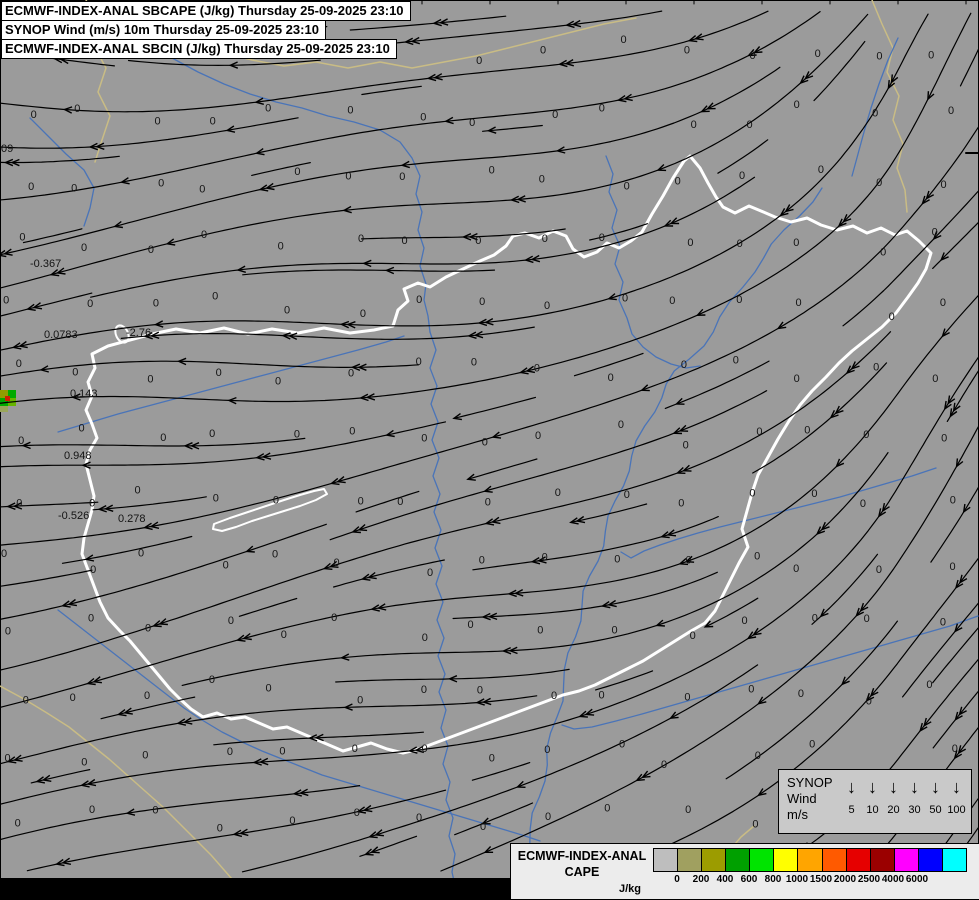 The height and width of the screenshot is (900, 979). I want to click on wind-speed-item: ↓ 10, so click(872, 802).